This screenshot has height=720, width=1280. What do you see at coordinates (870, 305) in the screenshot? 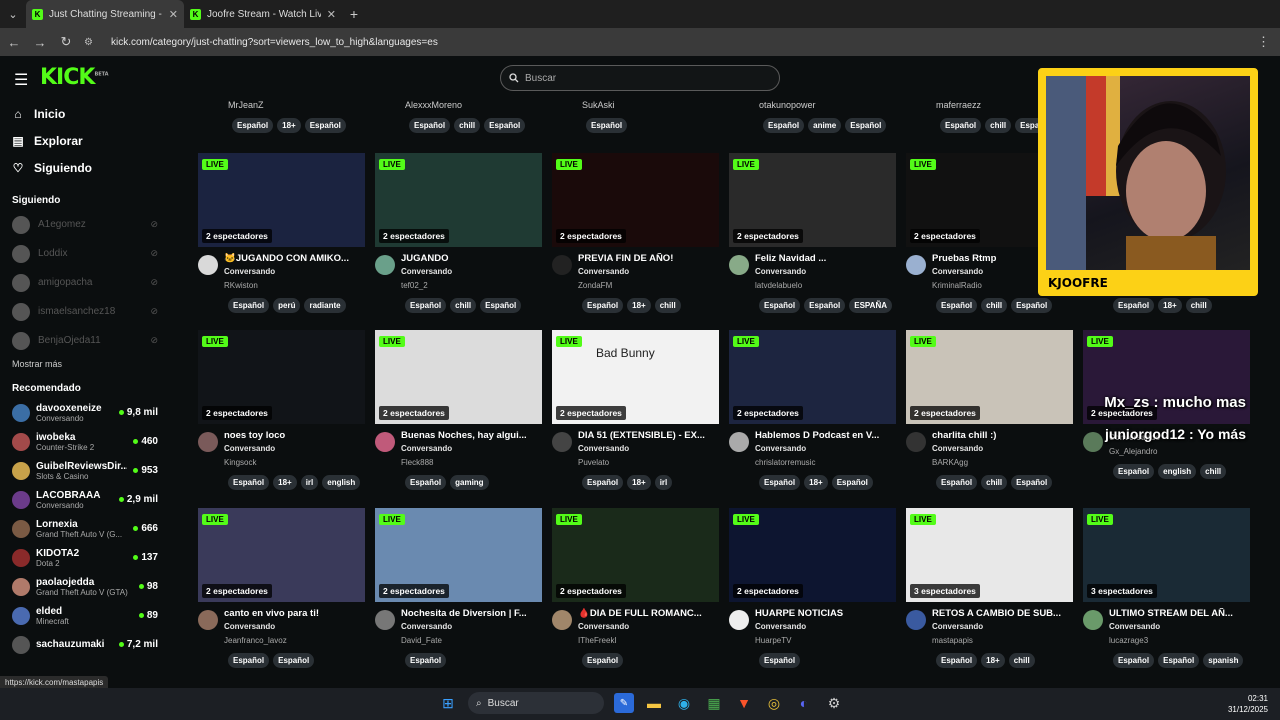
I see `tag: ESPAÑA` at bounding box center [870, 305].